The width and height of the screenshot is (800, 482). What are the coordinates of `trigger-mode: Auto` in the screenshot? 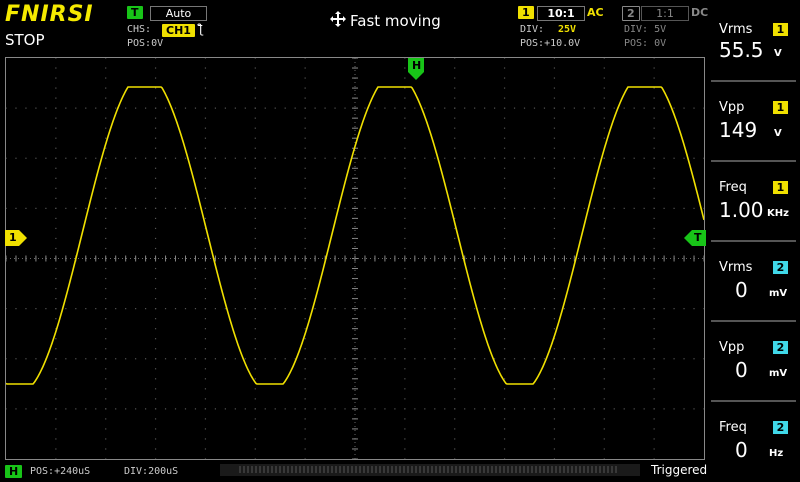 It's located at (178, 13).